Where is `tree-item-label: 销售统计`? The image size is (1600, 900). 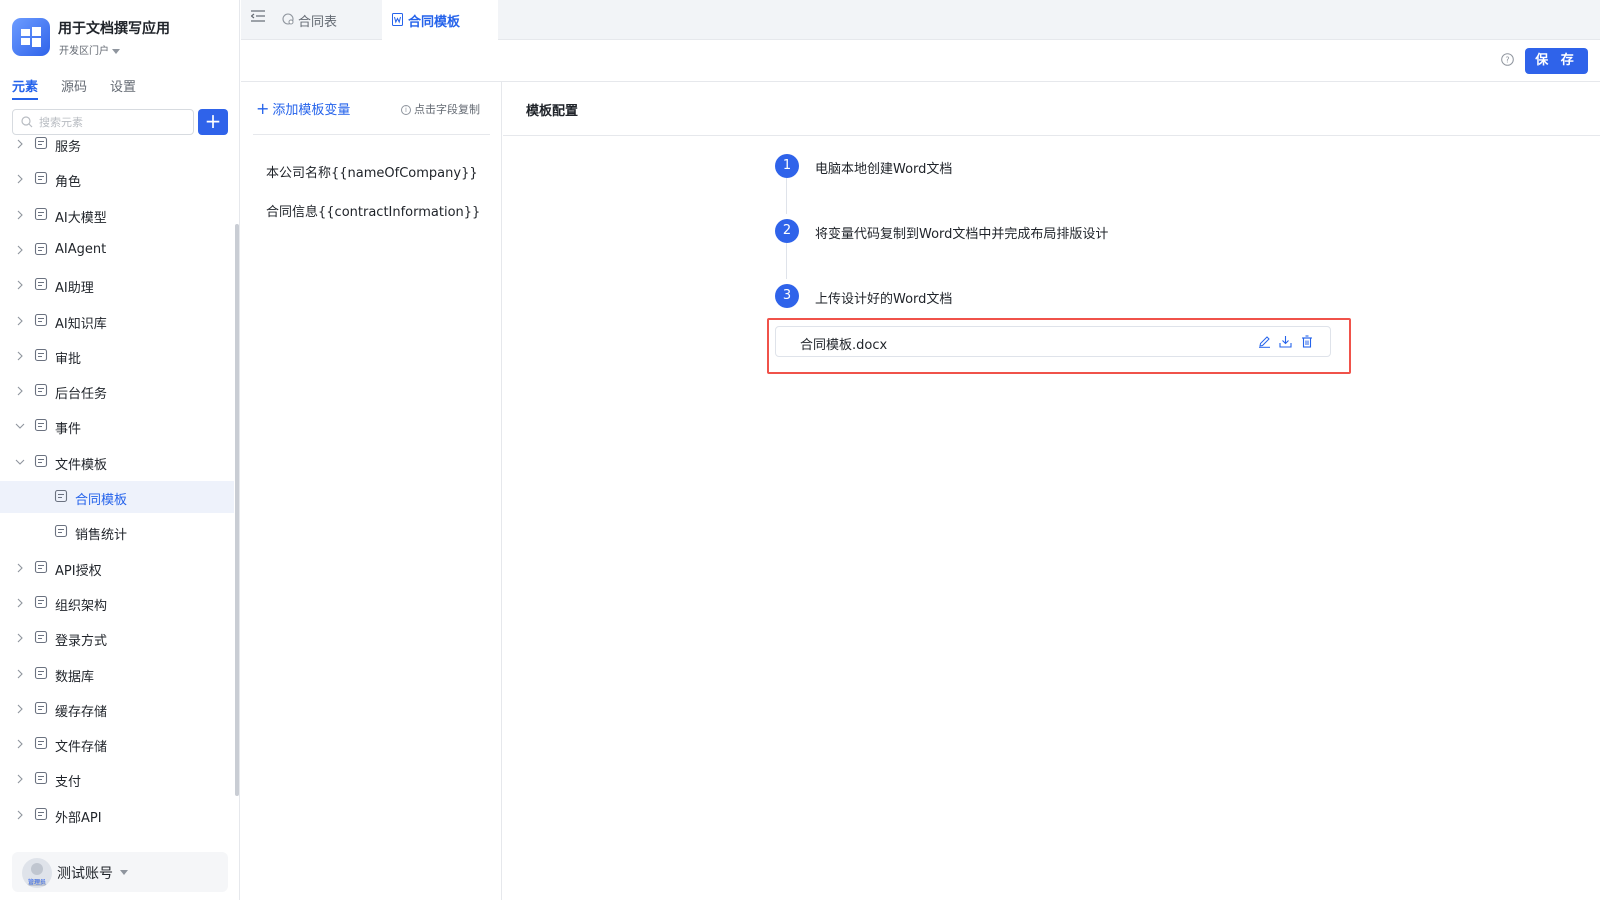
tree-item-label: 销售统计 is located at coordinates (101, 536).